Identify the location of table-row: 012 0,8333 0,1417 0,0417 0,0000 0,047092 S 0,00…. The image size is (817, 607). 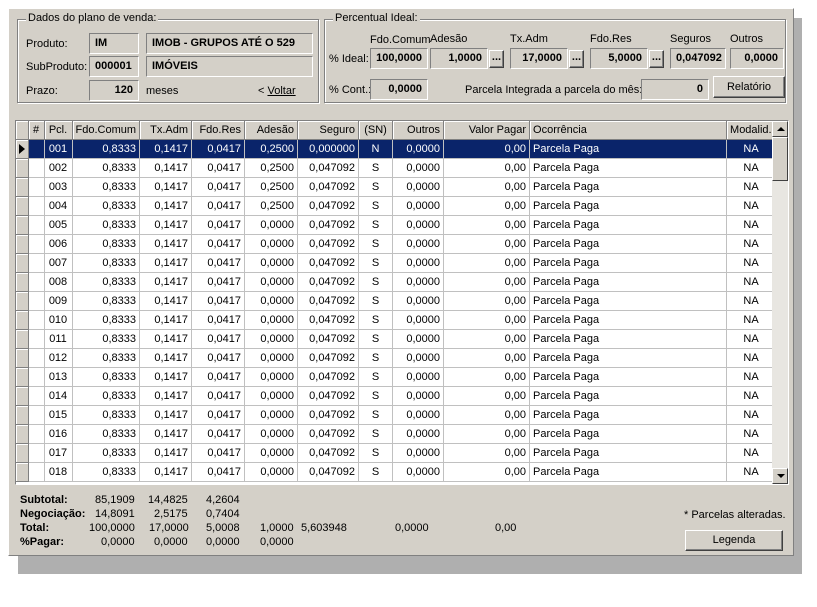
(396, 358).